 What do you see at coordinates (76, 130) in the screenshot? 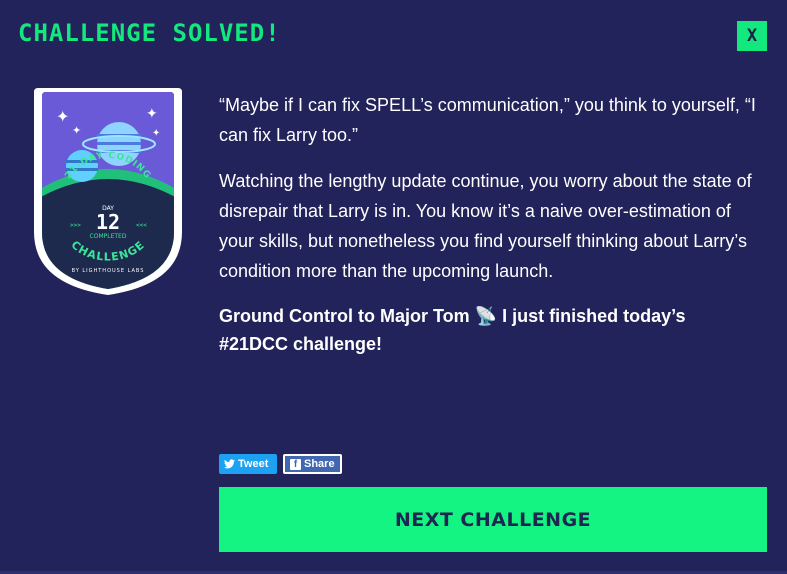
I see `badge-star-2: ✦` at bounding box center [76, 130].